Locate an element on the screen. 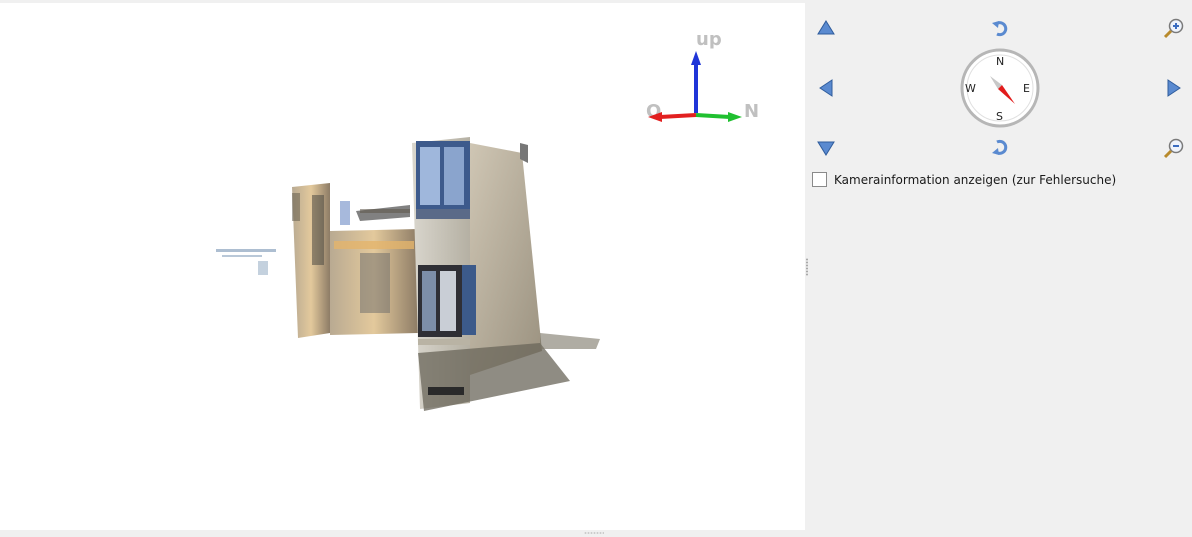 Image resolution: width=1192 pixels, height=537 pixels. zoom-in-icon is located at coordinates (1173, 28).